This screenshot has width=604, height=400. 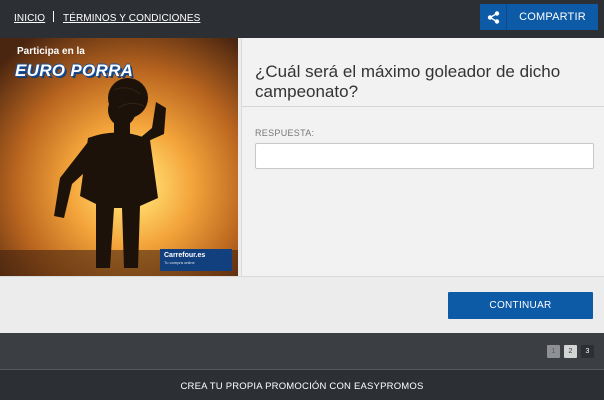 What do you see at coordinates (131, 18) in the screenshot?
I see `nav-link-terms: TÉRMINOS Y CONDICIONES` at bounding box center [131, 18].